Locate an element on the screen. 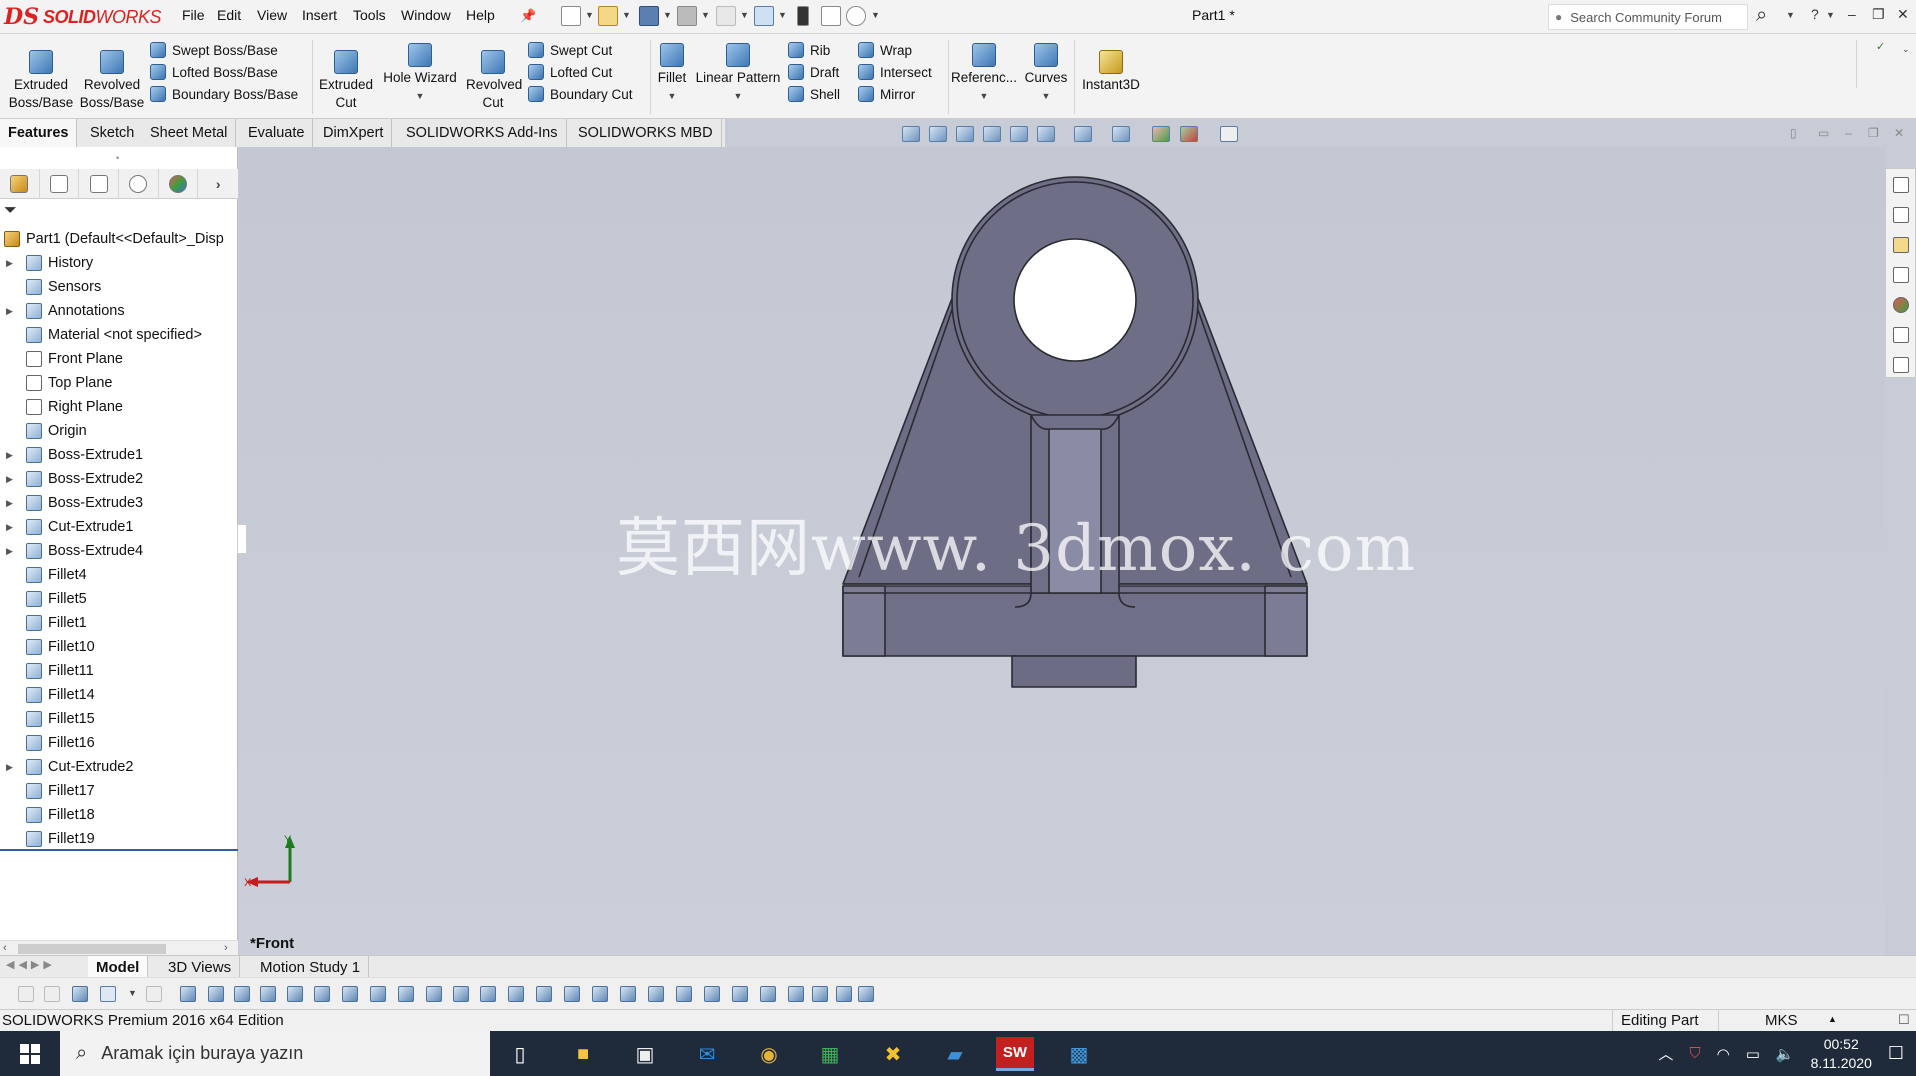 Image resolution: width=1916 pixels, height=1076 pixels. tree-item: Fillet10 is located at coordinates (119, 647).